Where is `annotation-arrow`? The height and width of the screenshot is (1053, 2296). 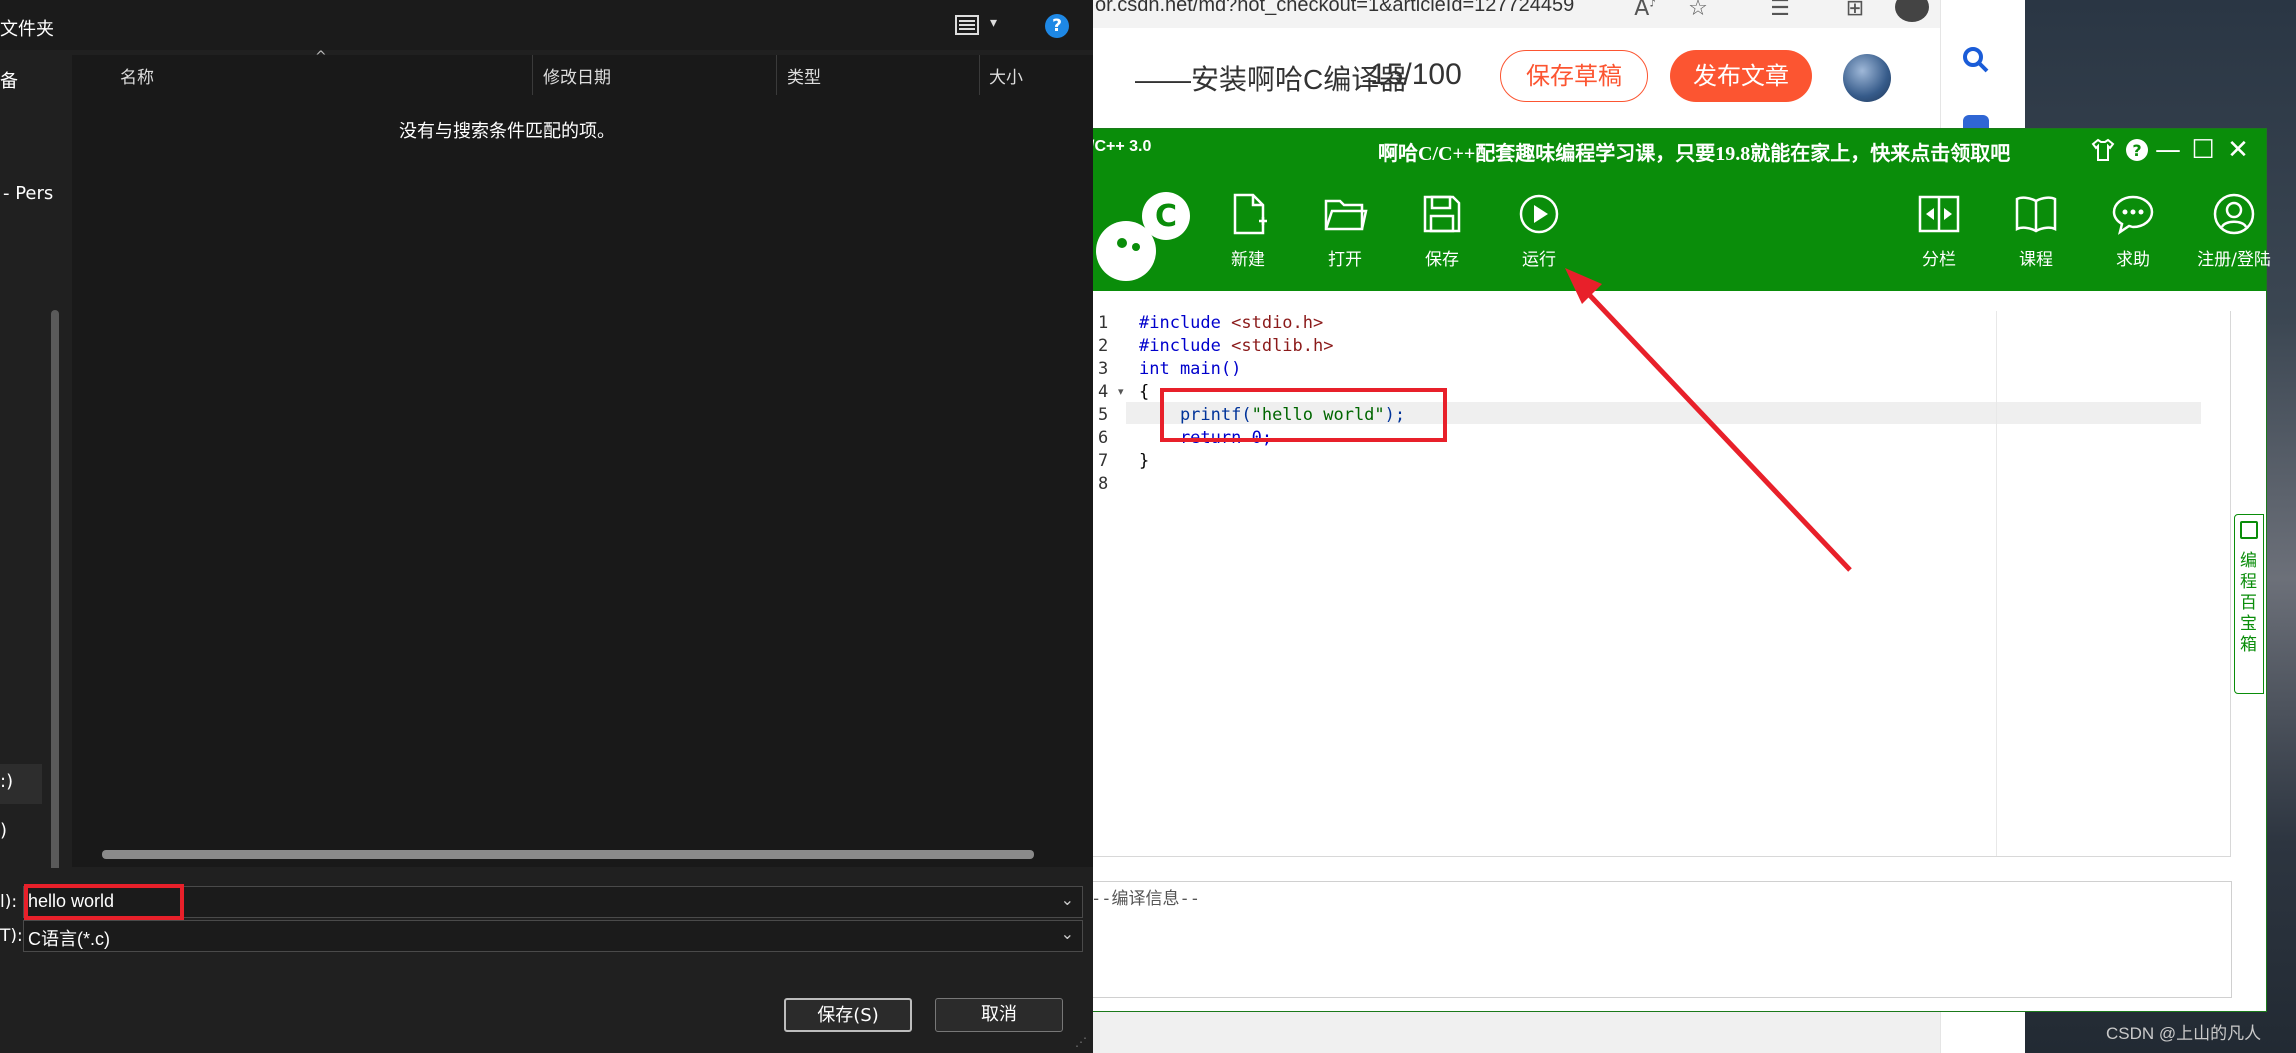
annotation-arrow is located at coordinates (1708, 420).